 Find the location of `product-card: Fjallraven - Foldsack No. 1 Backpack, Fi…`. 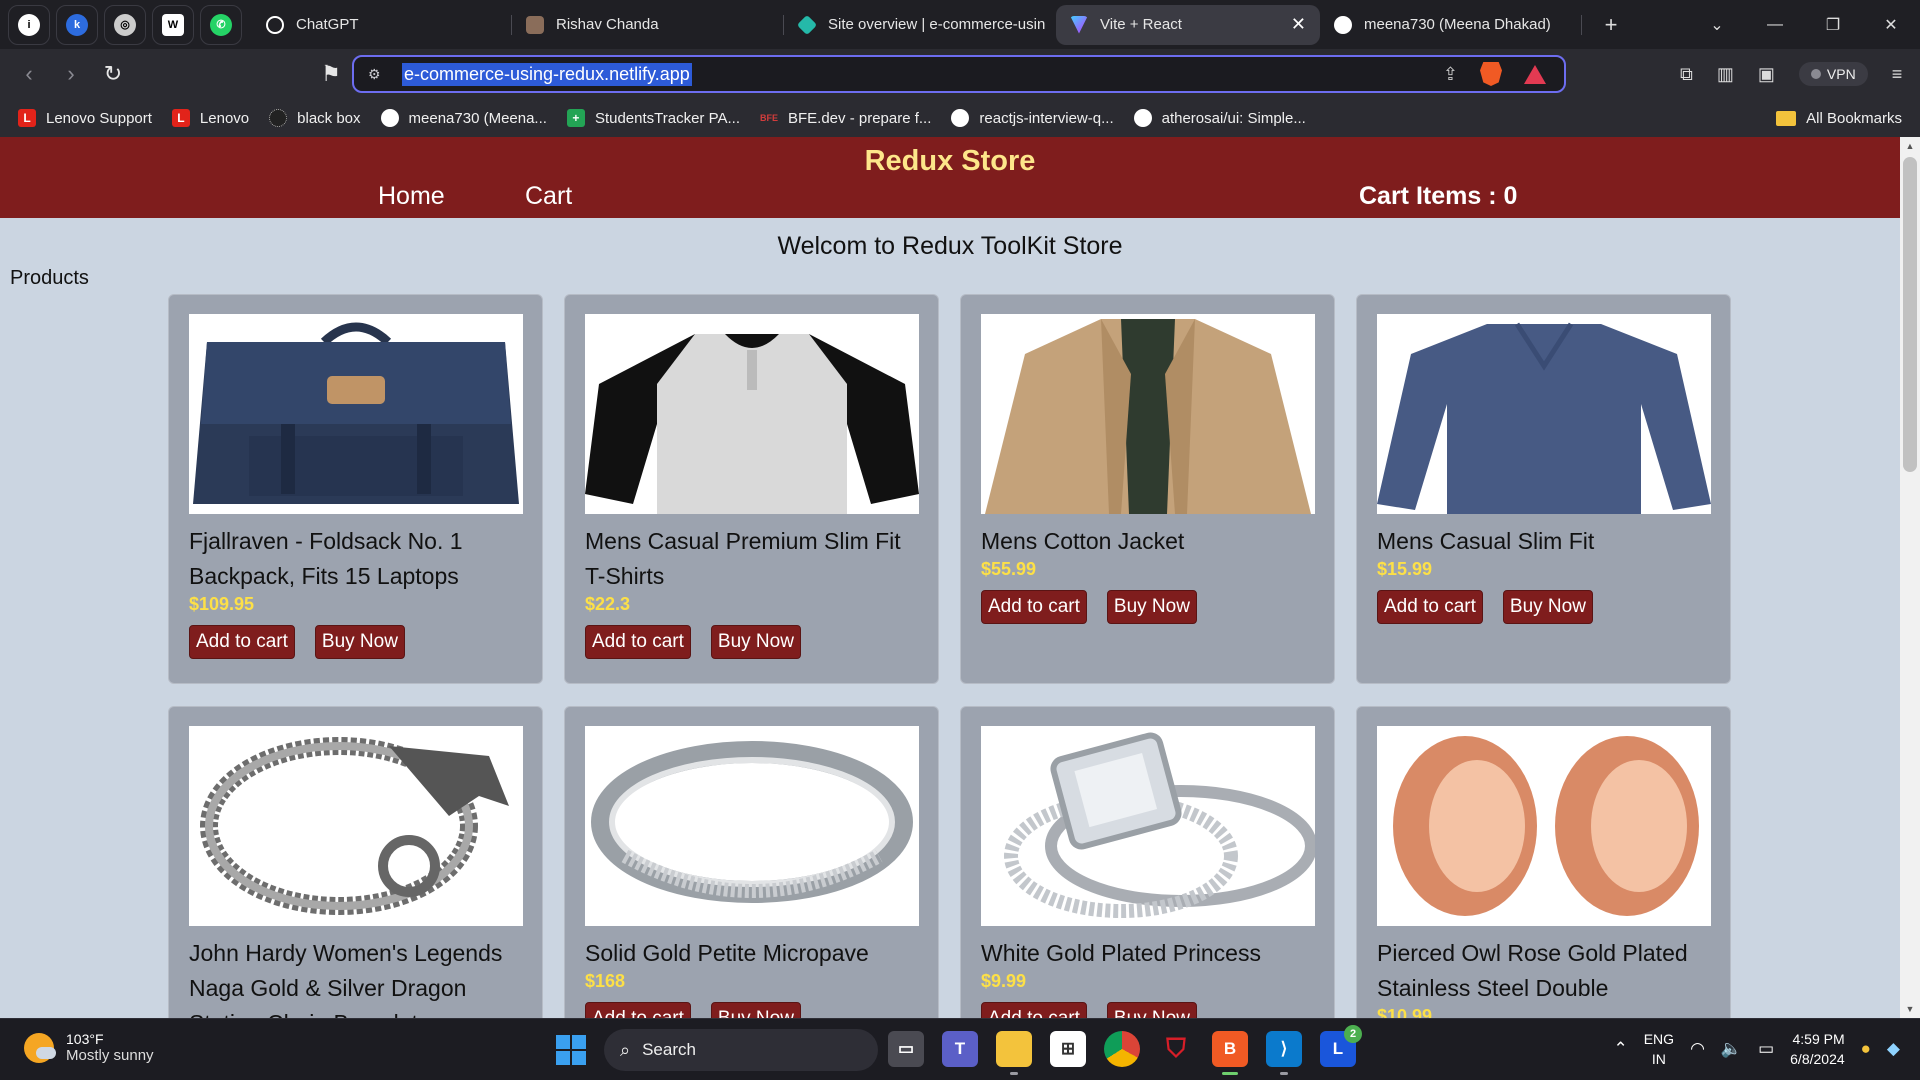

product-card: Fjallraven - Foldsack No. 1 Backpack, Fi… is located at coordinates (355, 489).